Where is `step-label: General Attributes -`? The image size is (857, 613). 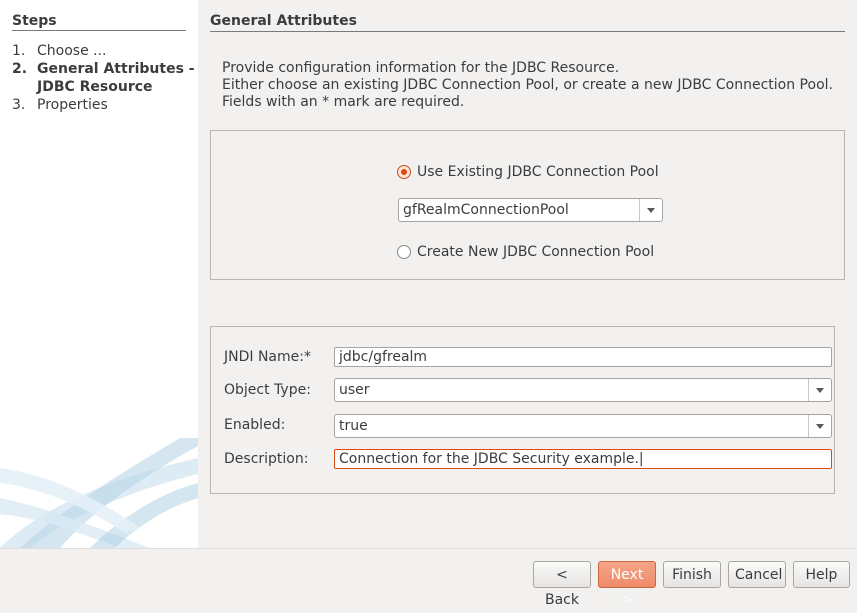
step-label: General Attributes - is located at coordinates (116, 69).